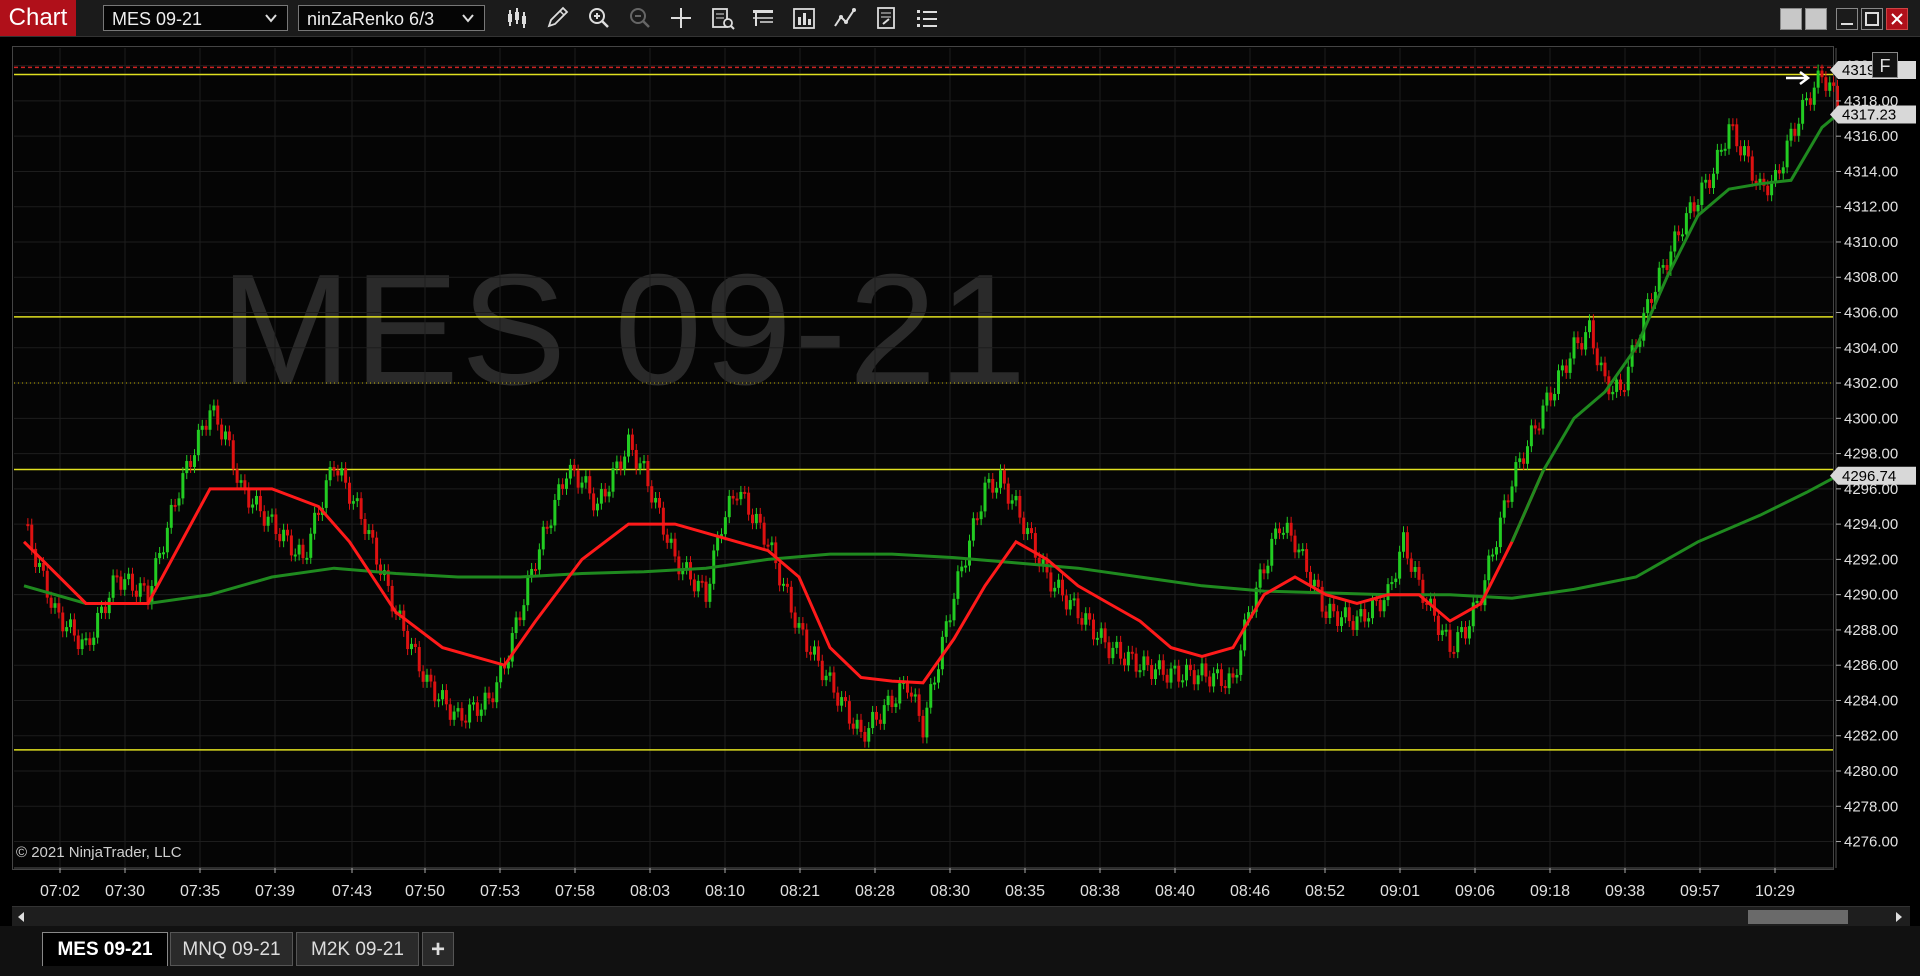  I want to click on time-tick-label: 07:50, so click(425, 891).